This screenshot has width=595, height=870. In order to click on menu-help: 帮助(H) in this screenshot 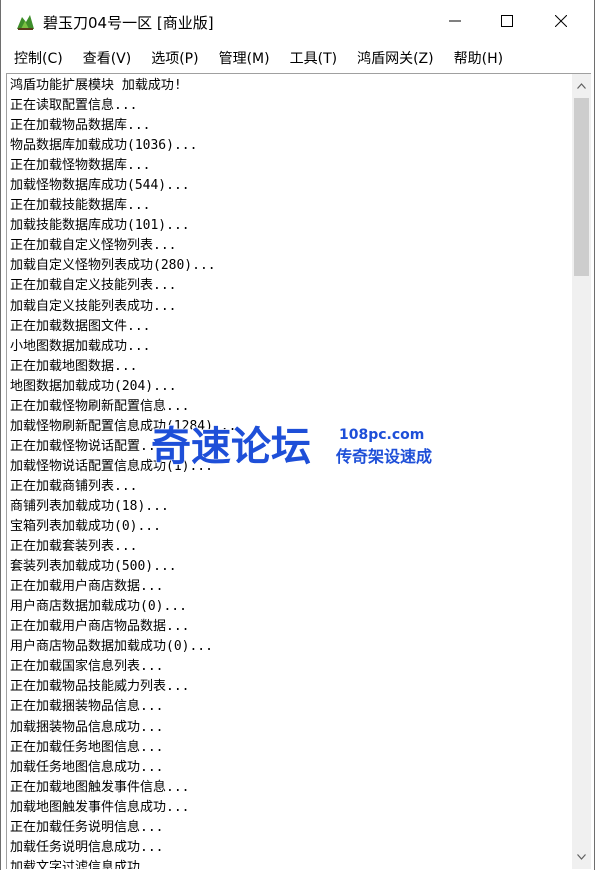, I will do `click(478, 58)`.